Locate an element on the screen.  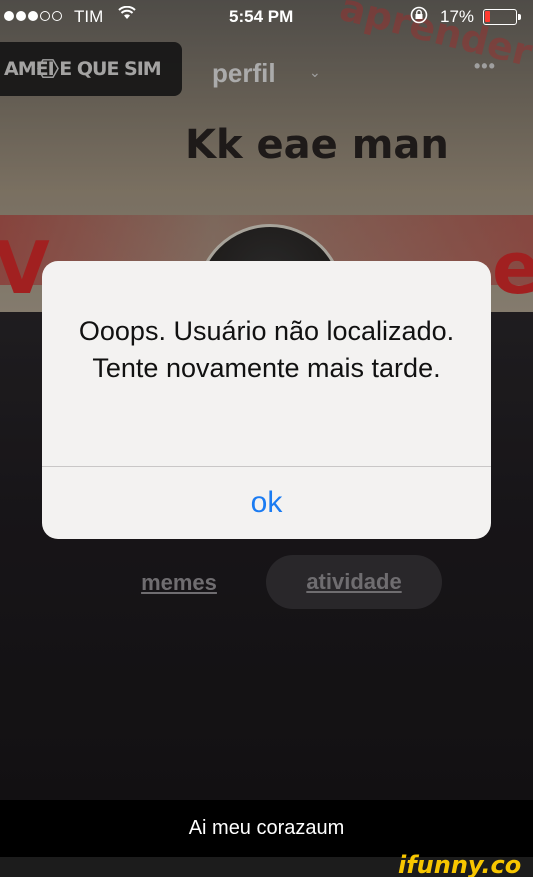
meme-caption: Ai meu corazaum is located at coordinates (266, 828).